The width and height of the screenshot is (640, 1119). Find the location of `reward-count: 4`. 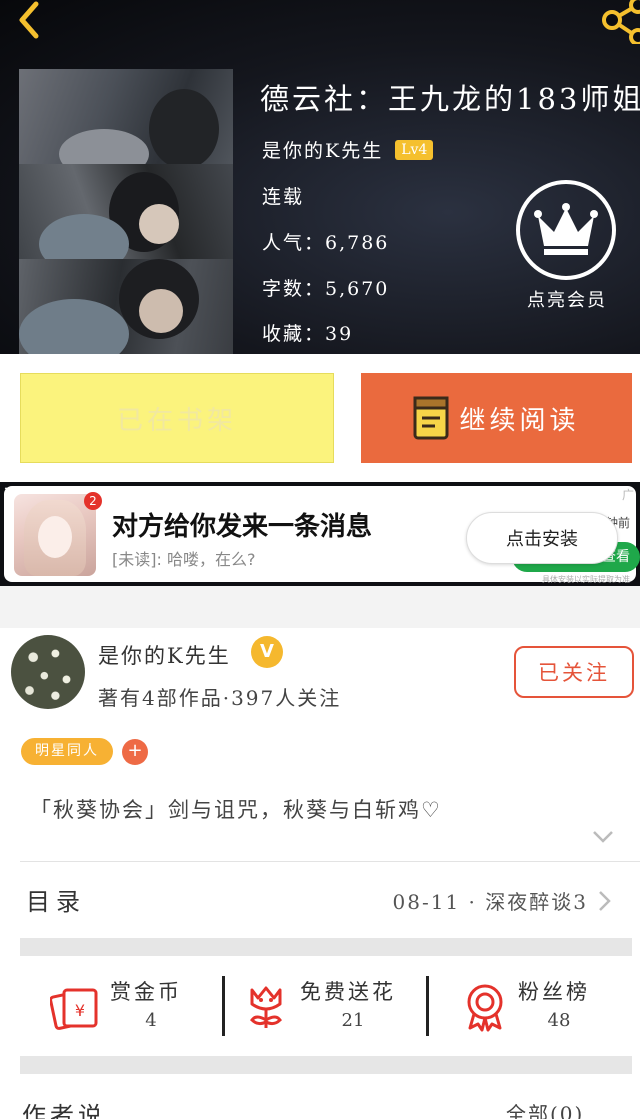

reward-count: 4 is located at coordinates (151, 1020).